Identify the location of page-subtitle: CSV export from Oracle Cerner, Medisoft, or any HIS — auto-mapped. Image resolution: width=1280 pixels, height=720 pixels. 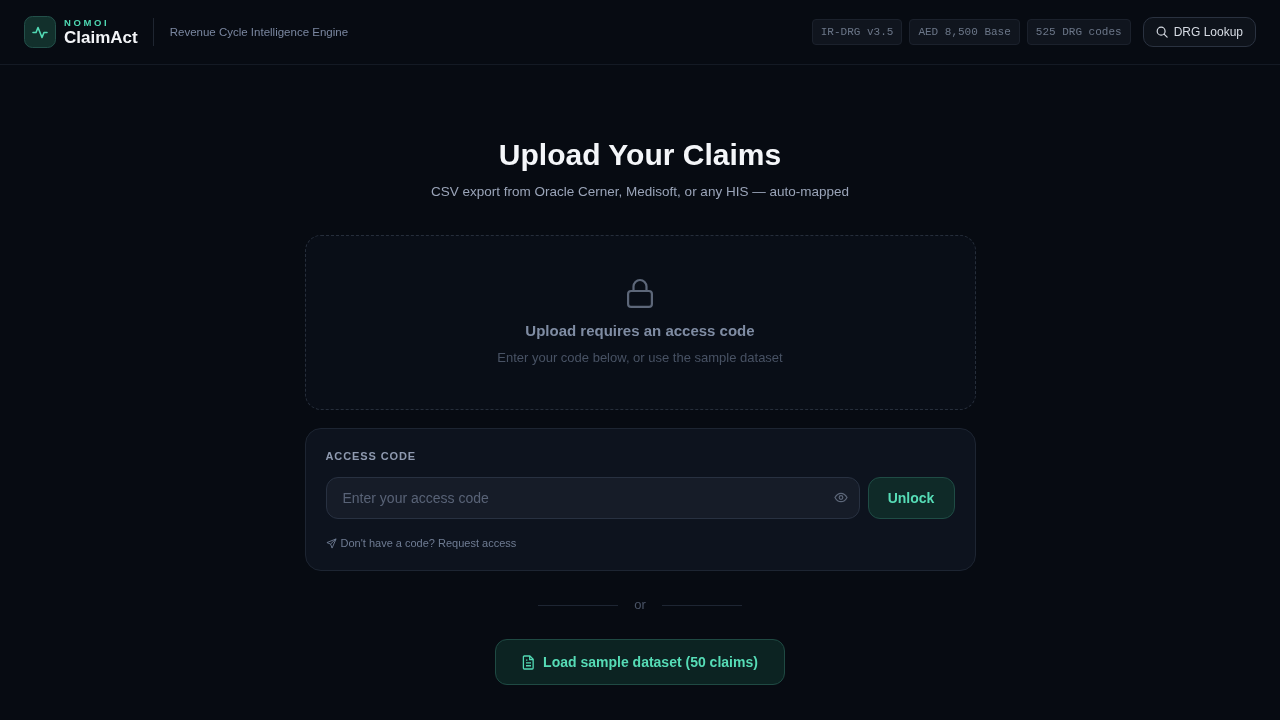
(640, 192).